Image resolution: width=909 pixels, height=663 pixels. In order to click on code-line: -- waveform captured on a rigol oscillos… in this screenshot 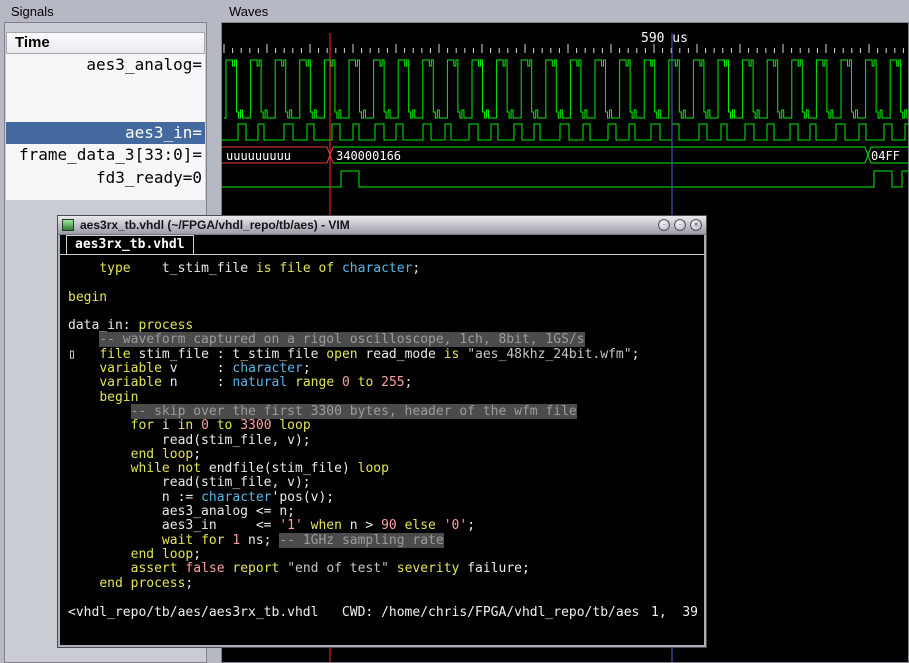, I will do `click(342, 340)`.